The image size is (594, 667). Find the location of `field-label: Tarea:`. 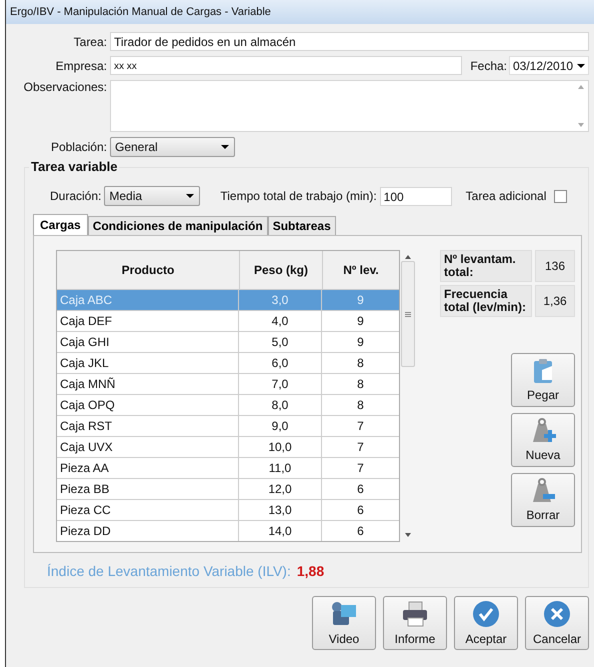

field-label: Tarea: is located at coordinates (90, 41).